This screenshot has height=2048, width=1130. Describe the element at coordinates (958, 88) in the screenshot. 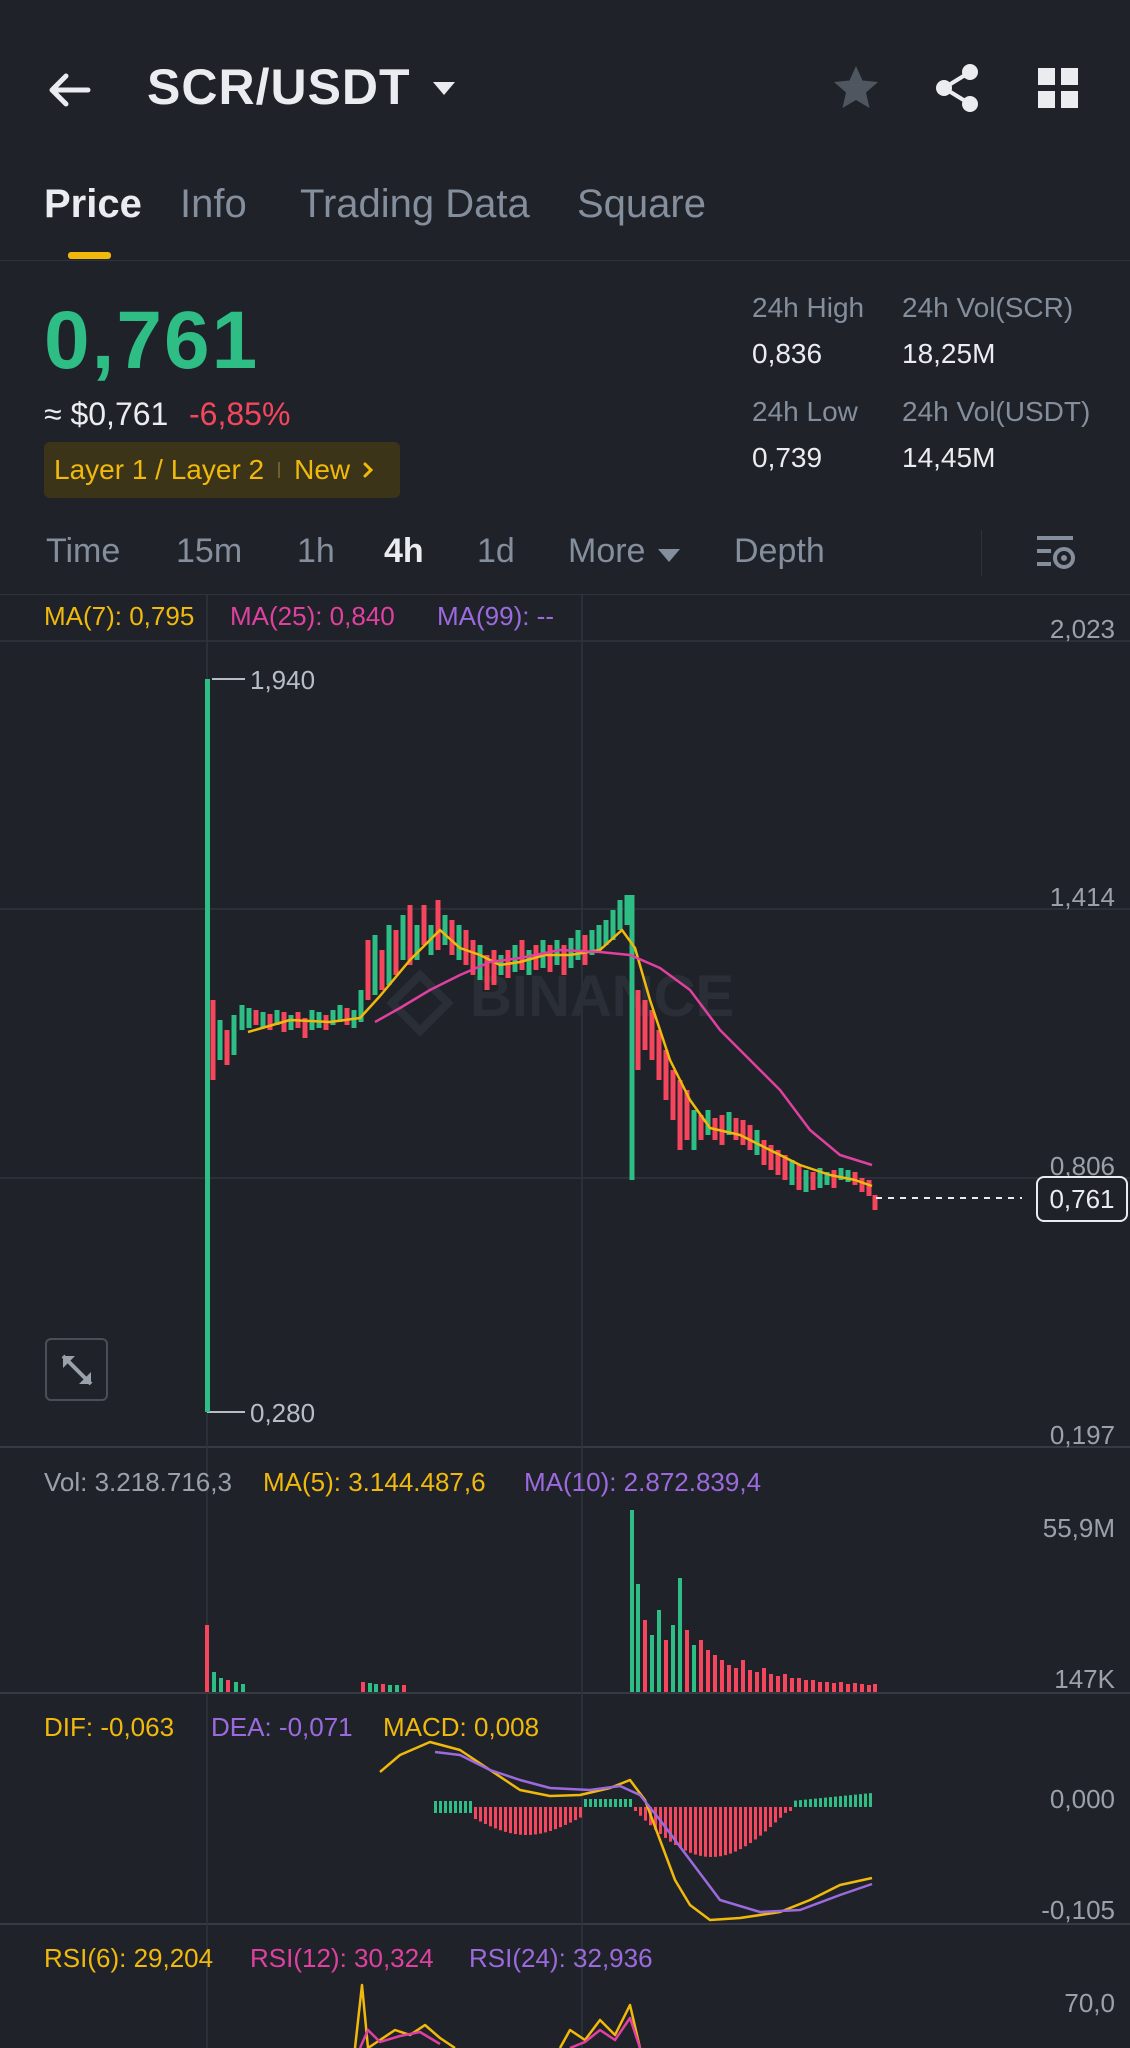

I see `share-icon` at that location.